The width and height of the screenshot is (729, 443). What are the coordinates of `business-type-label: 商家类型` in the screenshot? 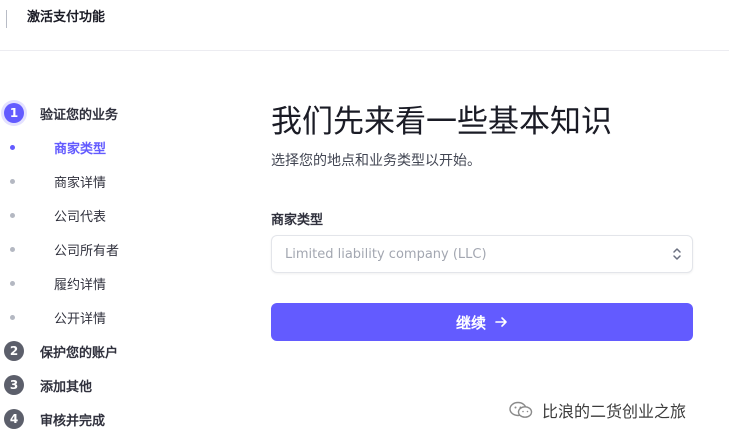 It's located at (297, 220).